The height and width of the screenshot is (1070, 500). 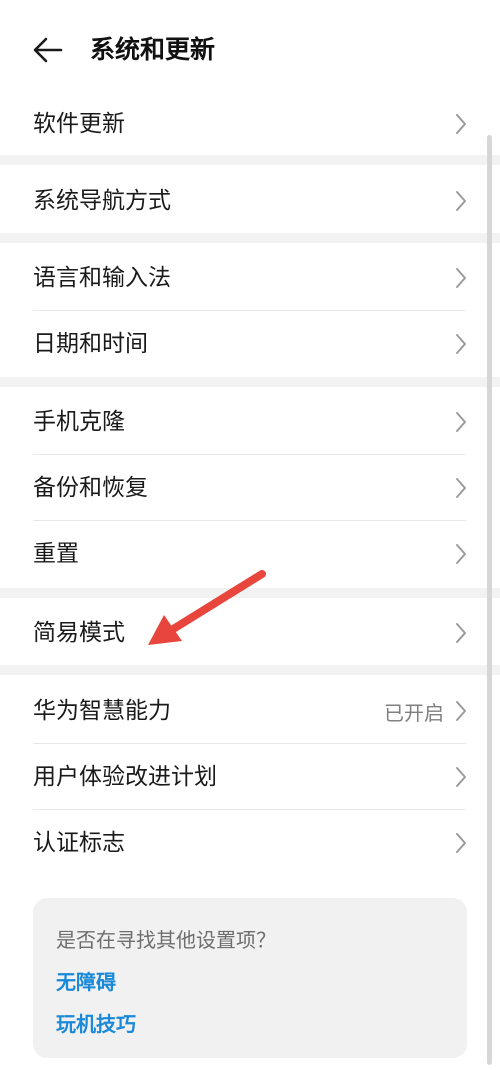 I want to click on settings-group-update: 软件更新, so click(x=250, y=124).